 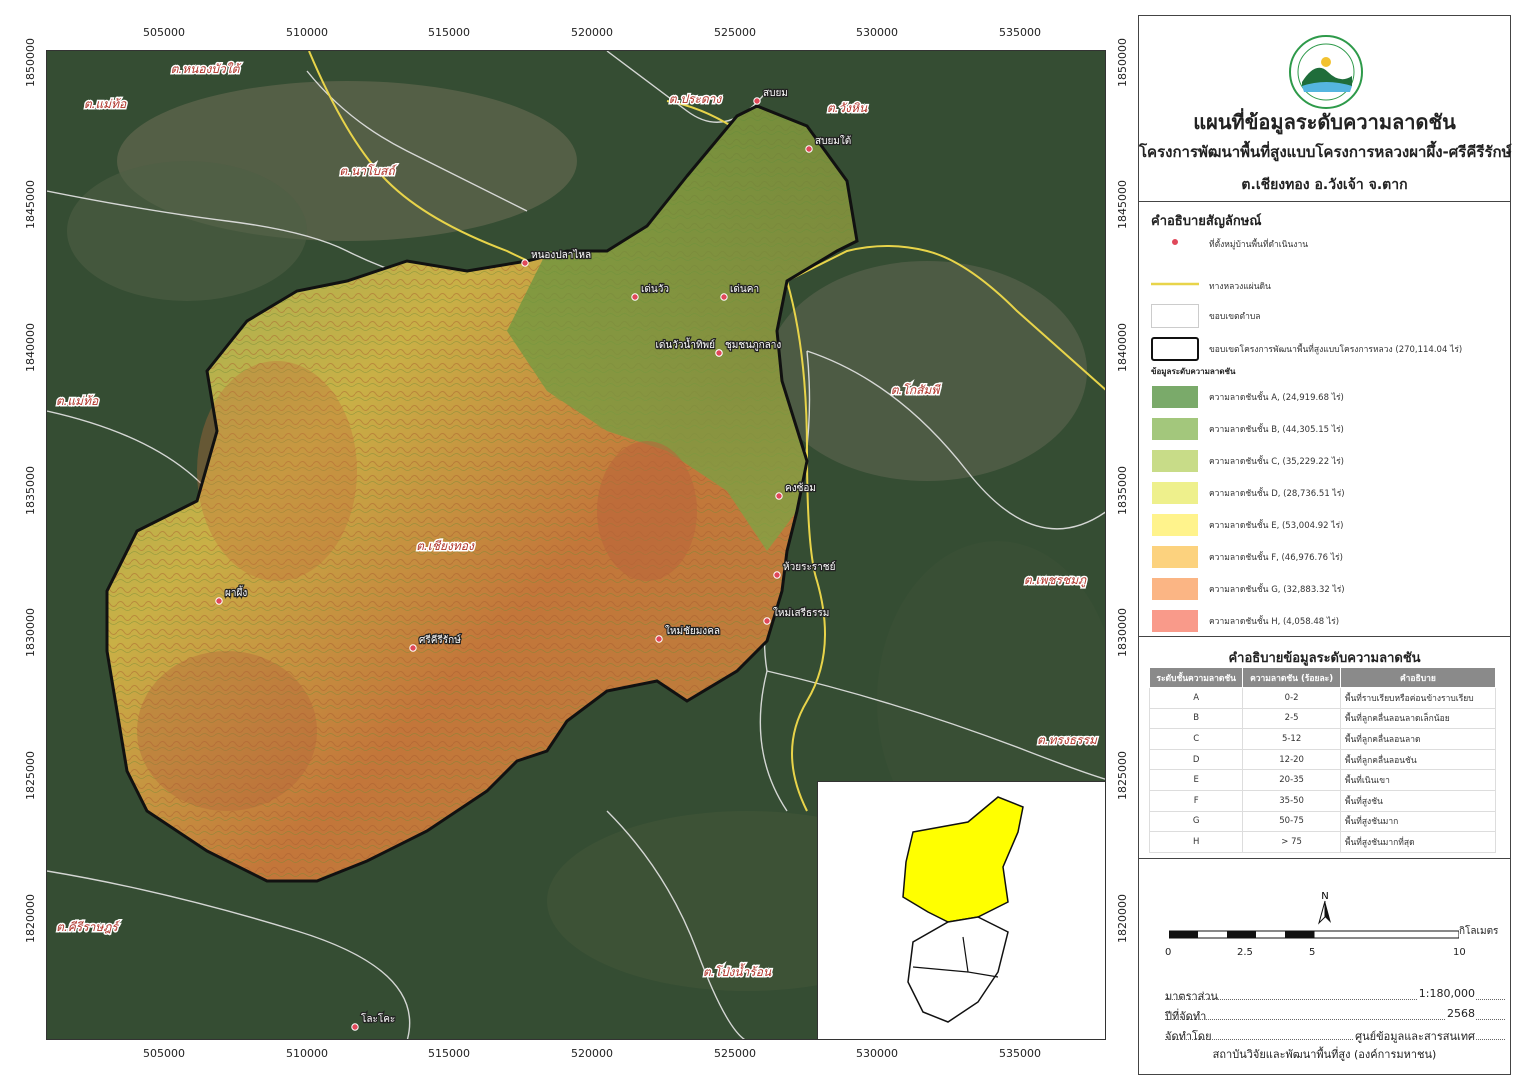 What do you see at coordinates (1328, 286) in the screenshot?
I see `legend-road: ทางหลวงแผ่นดิน` at bounding box center [1328, 286].